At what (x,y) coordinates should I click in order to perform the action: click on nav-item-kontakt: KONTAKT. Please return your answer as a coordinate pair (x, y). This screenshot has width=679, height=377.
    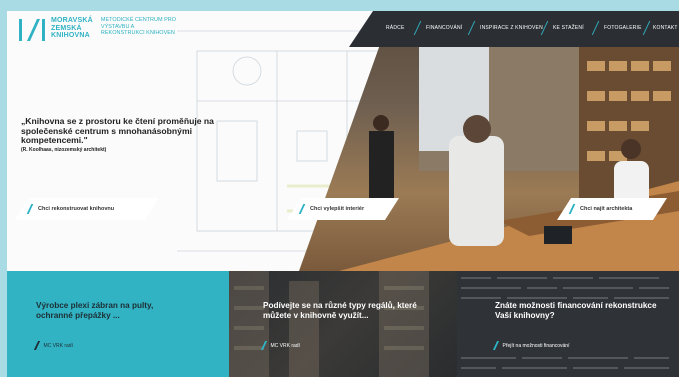
    Looking at the image, I should click on (665, 28).